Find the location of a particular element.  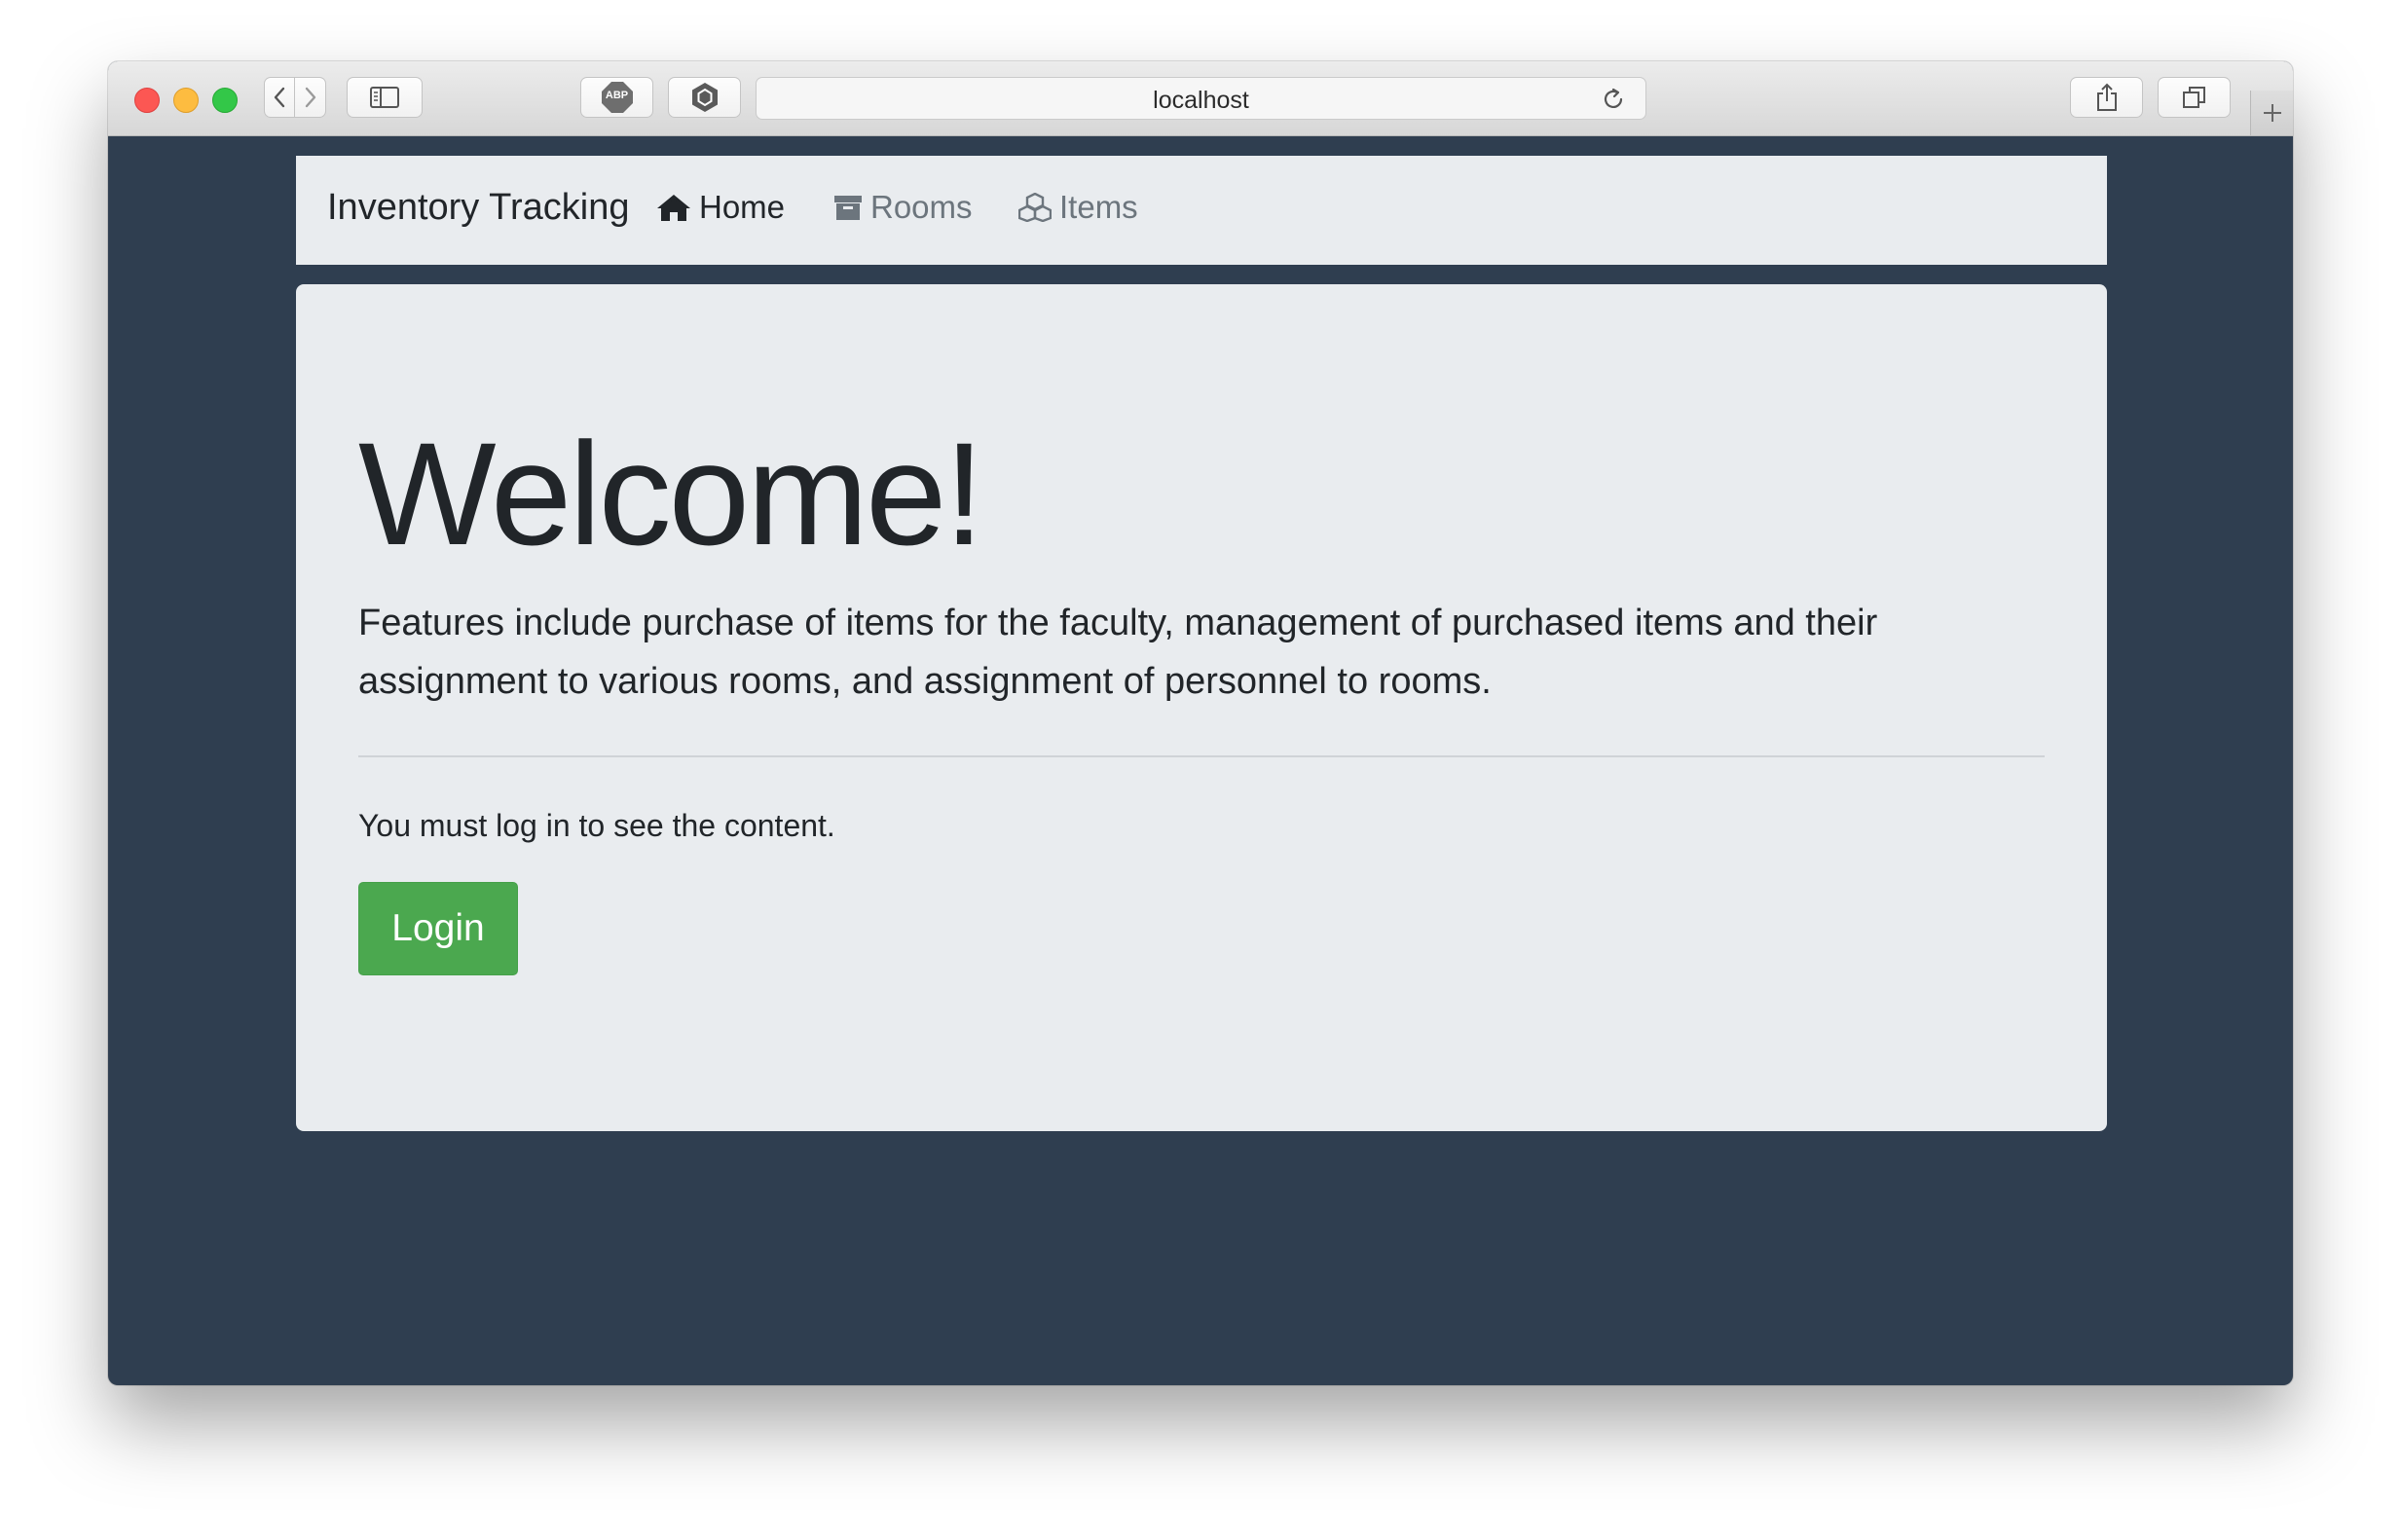

show-tabs-button is located at coordinates (2194, 98).